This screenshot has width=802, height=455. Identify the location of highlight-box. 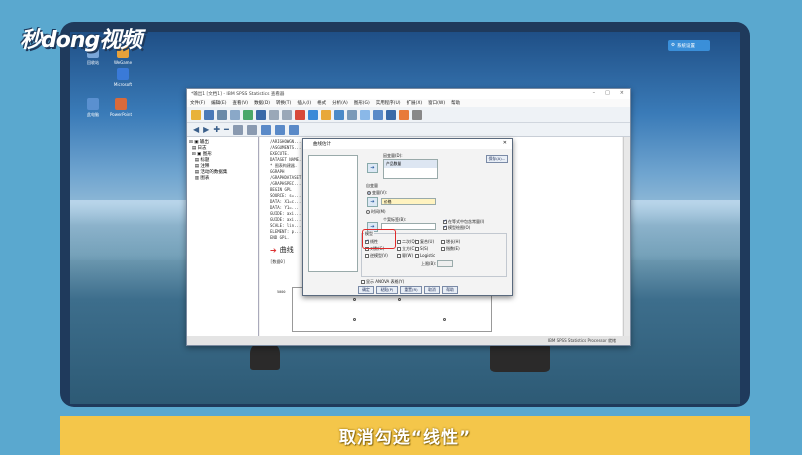
(379, 239).